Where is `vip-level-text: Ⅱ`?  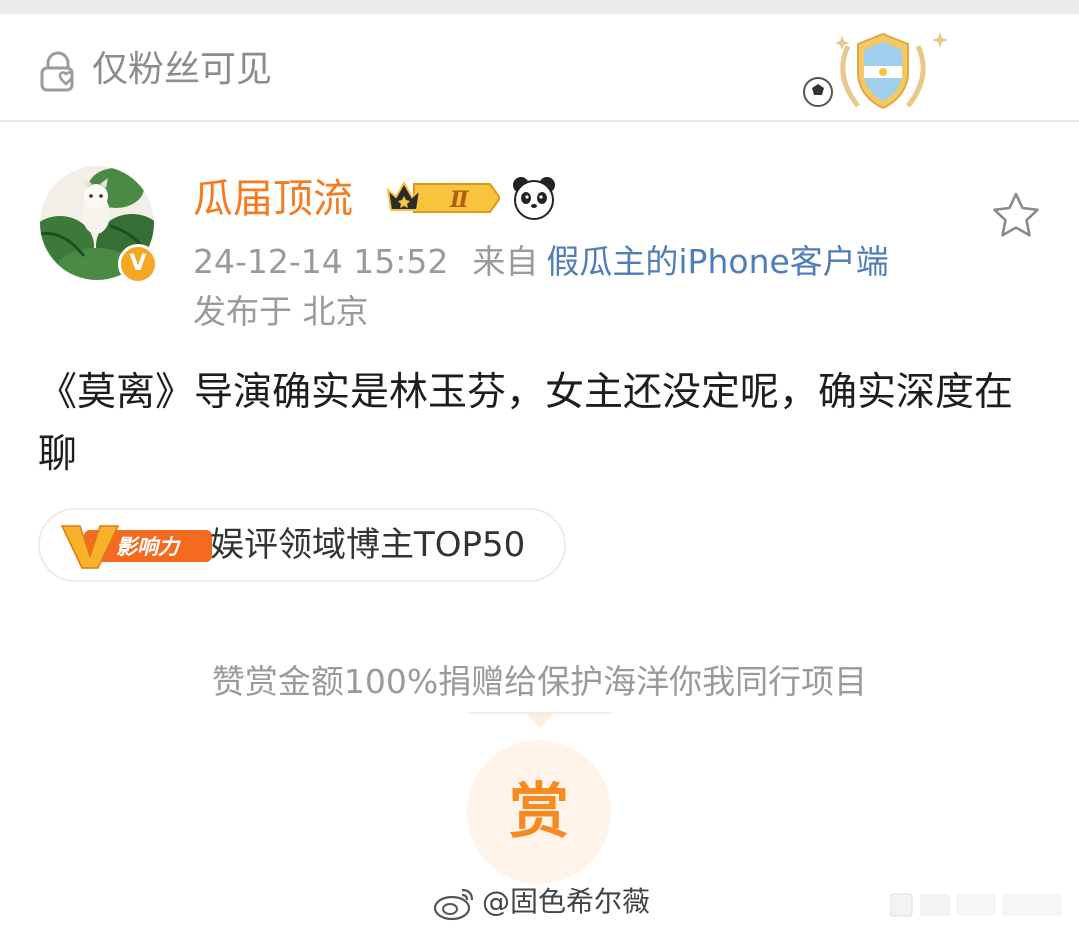
vip-level-text: Ⅱ is located at coordinates (459, 200).